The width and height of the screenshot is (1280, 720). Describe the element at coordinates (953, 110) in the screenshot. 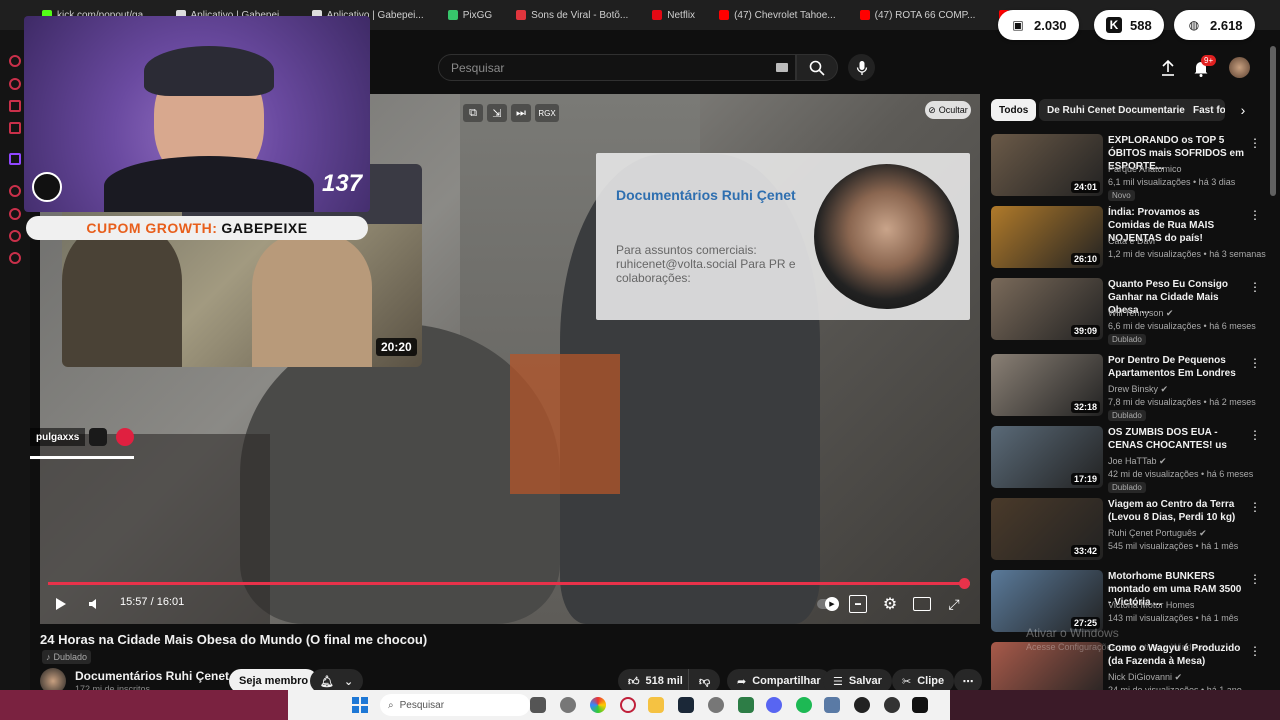

I see `hide-label: Ocultar` at that location.